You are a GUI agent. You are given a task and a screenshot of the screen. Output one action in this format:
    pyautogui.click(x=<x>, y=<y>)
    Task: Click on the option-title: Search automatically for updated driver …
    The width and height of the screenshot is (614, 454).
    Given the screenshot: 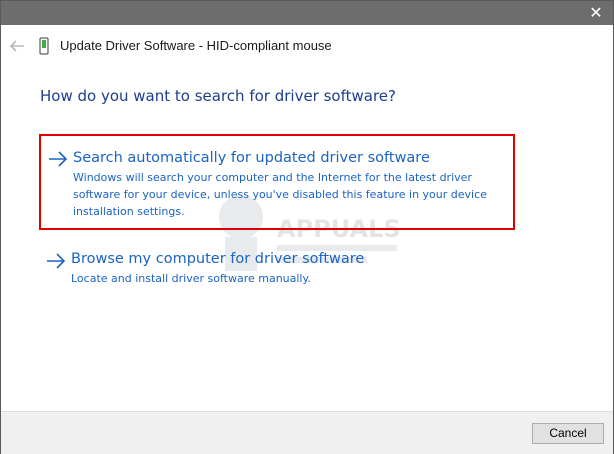 What is the action you would take?
    pyautogui.click(x=251, y=158)
    